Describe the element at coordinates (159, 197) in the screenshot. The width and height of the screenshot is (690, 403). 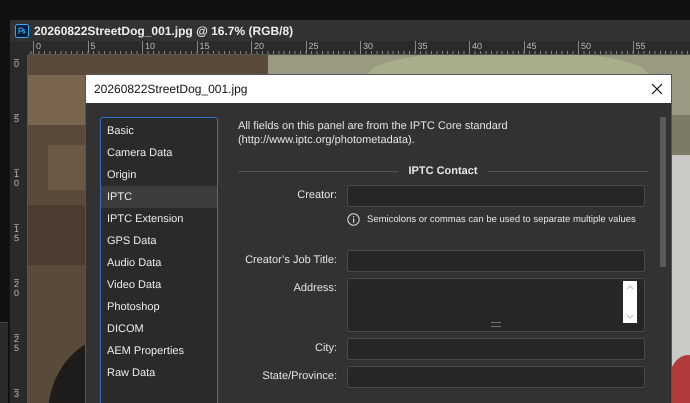
I see `category-item: IPTC` at that location.